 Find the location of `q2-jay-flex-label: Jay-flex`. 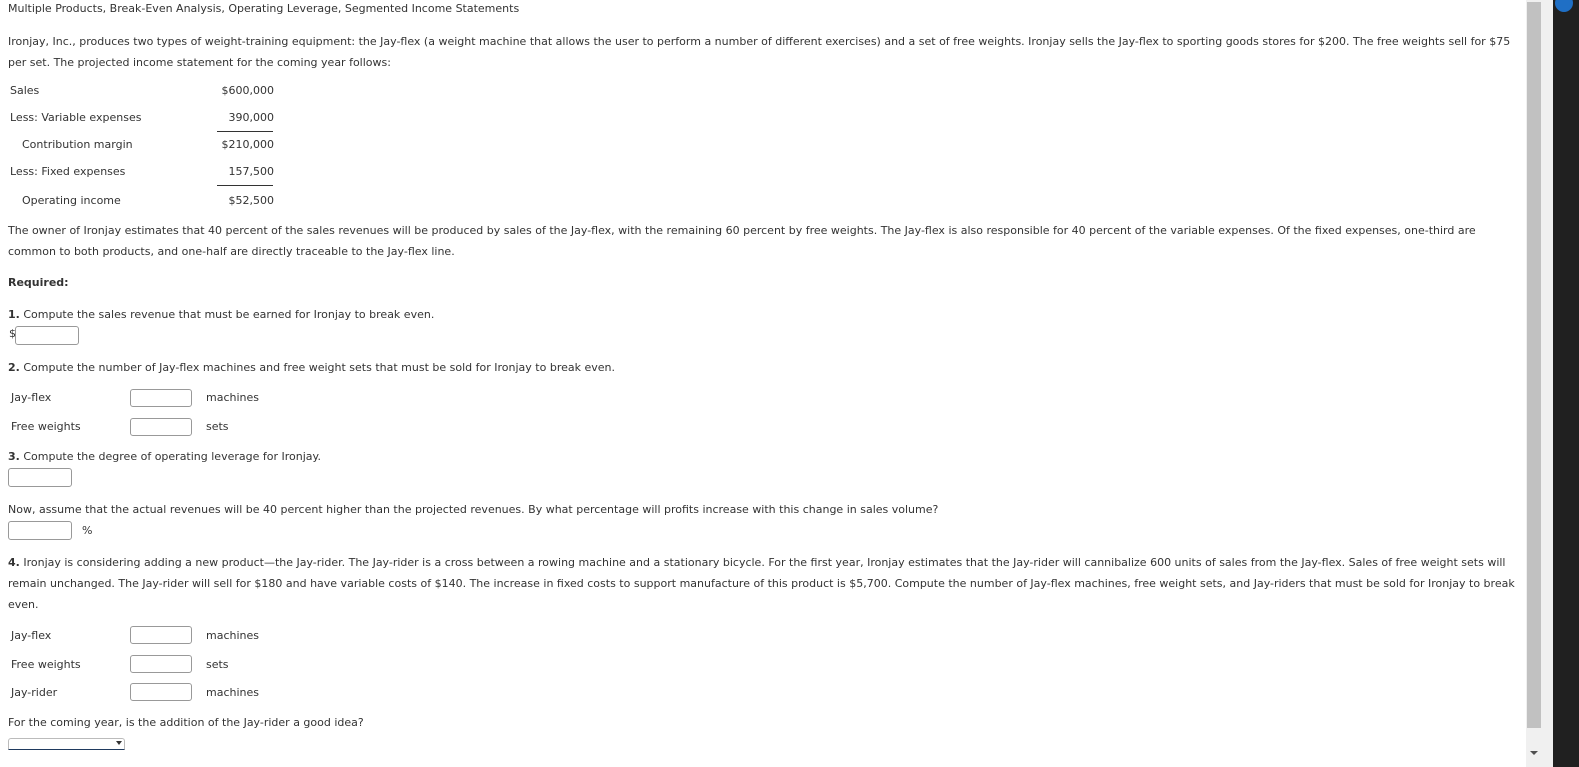

q2-jay-flex-label: Jay-flex is located at coordinates (31, 397).